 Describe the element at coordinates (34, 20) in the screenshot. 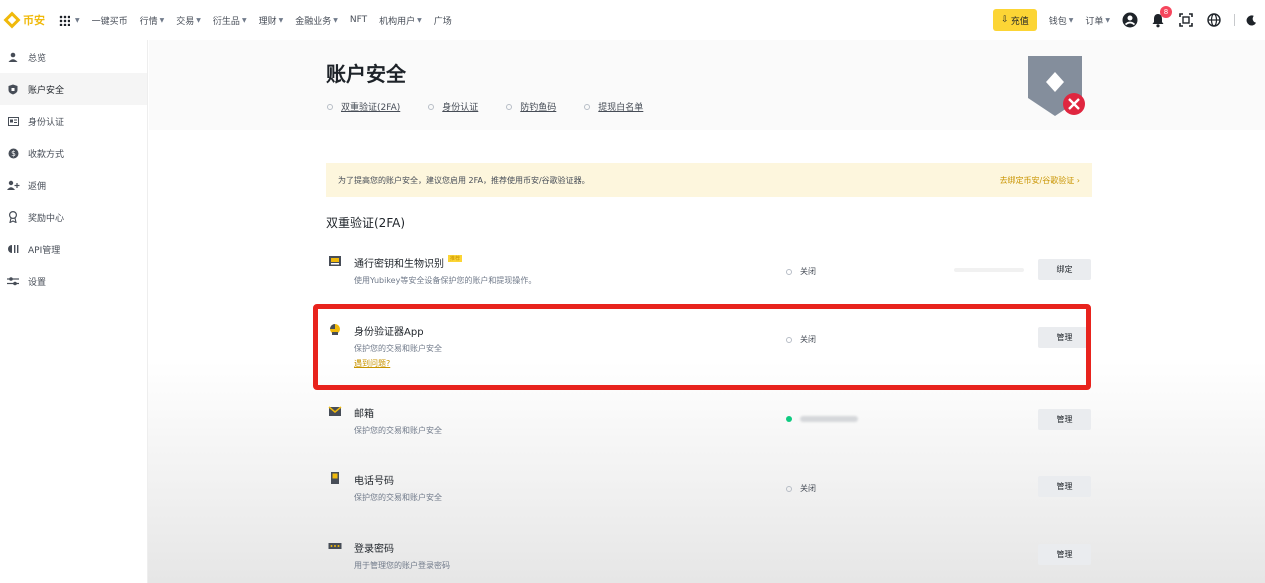

I see `logo-text: 币安` at that location.